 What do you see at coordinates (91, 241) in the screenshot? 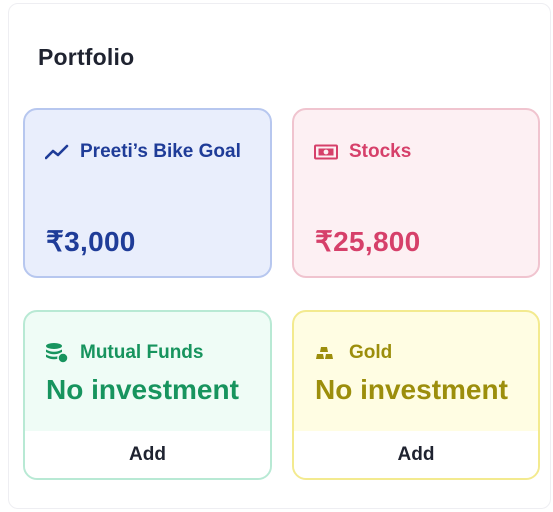
I see `goal-card-amount: ₹3,000` at bounding box center [91, 241].